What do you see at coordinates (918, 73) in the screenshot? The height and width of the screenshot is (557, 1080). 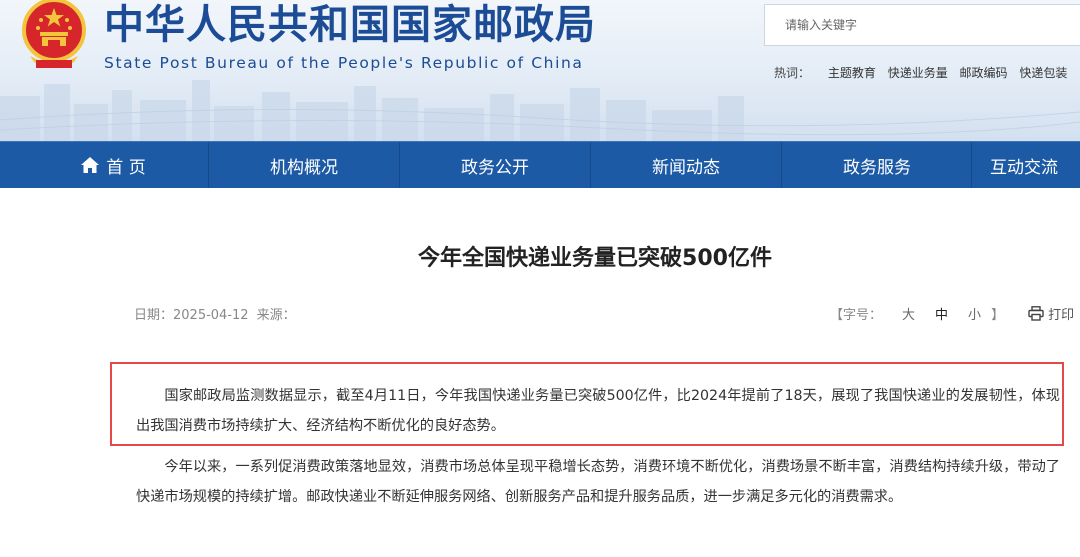 I see `hotword-link: 快递业务量` at bounding box center [918, 73].